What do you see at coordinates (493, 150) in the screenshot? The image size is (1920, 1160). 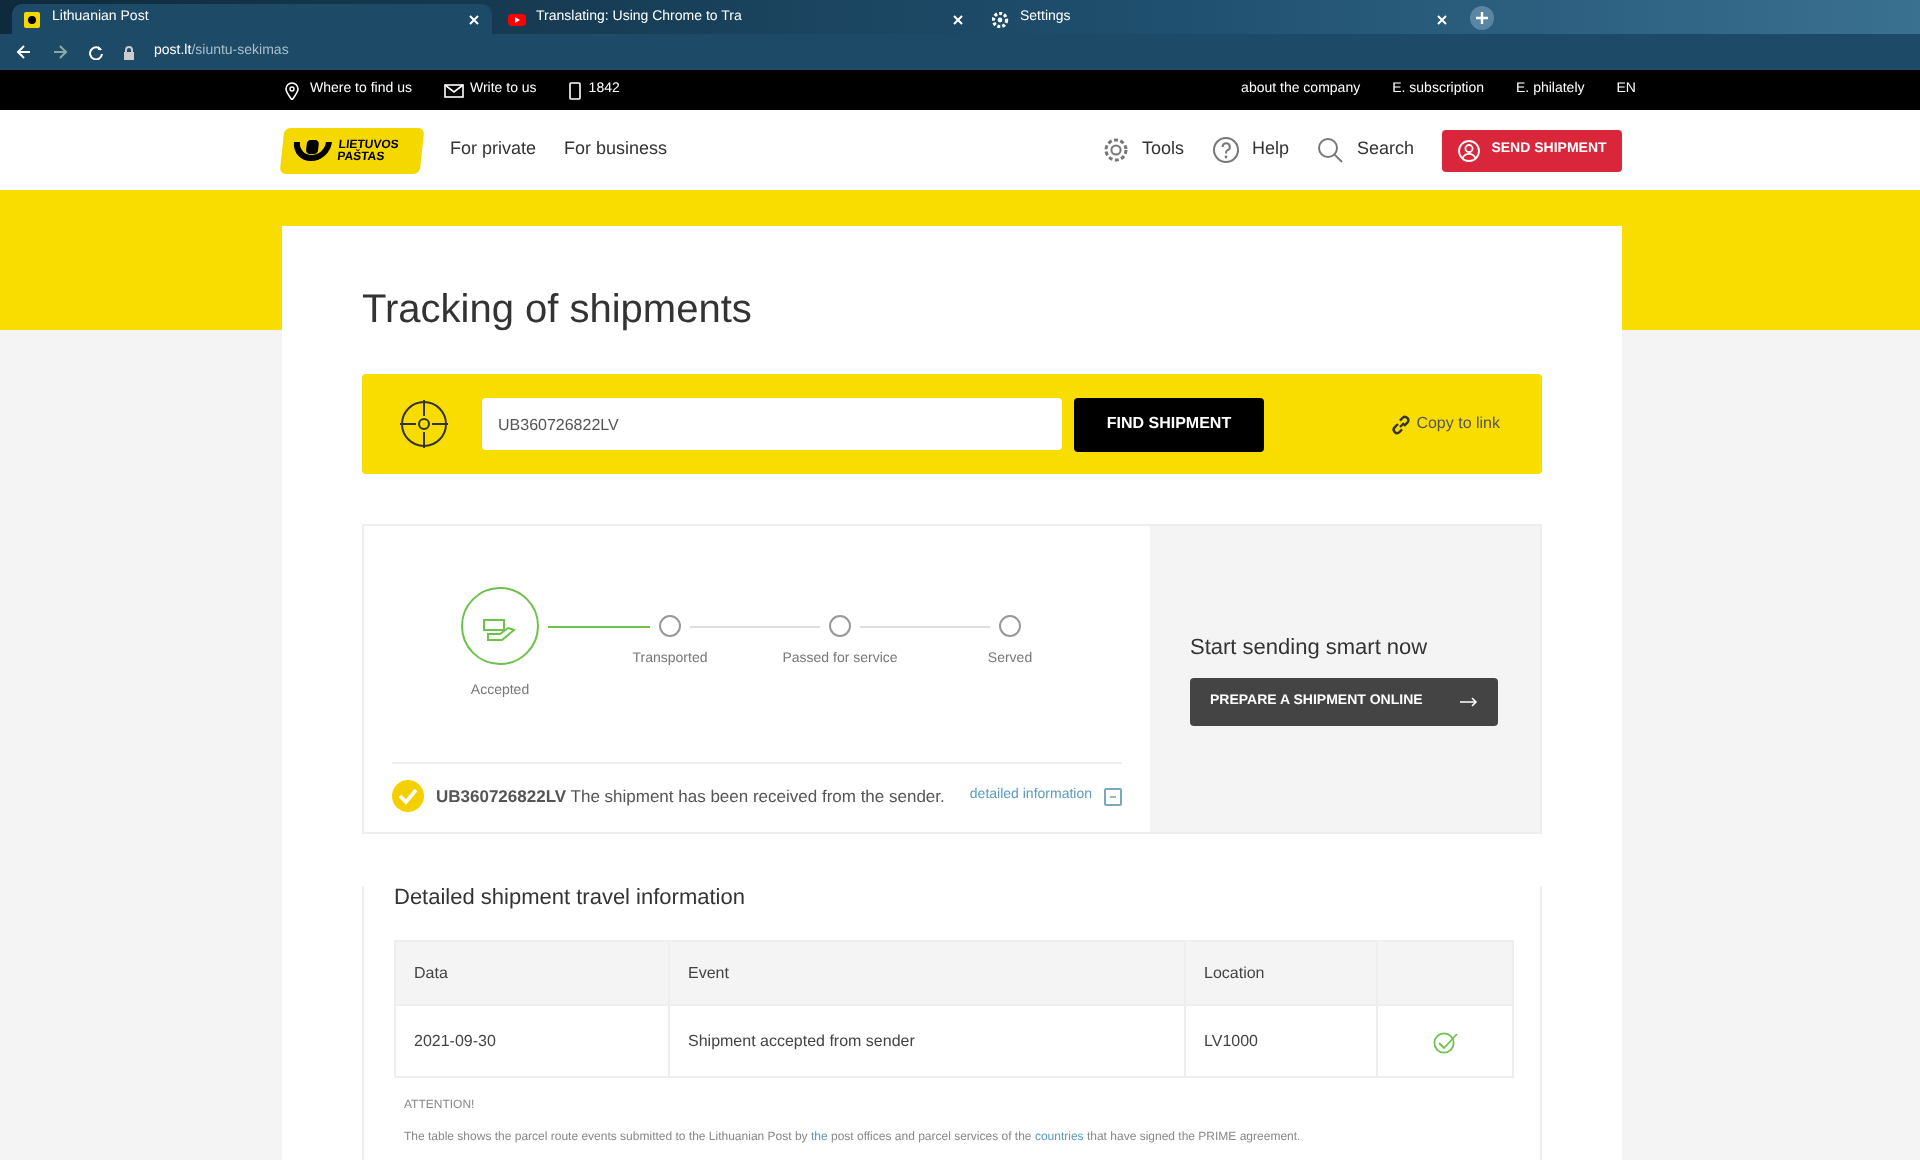 I see `nav-link: For private` at bounding box center [493, 150].